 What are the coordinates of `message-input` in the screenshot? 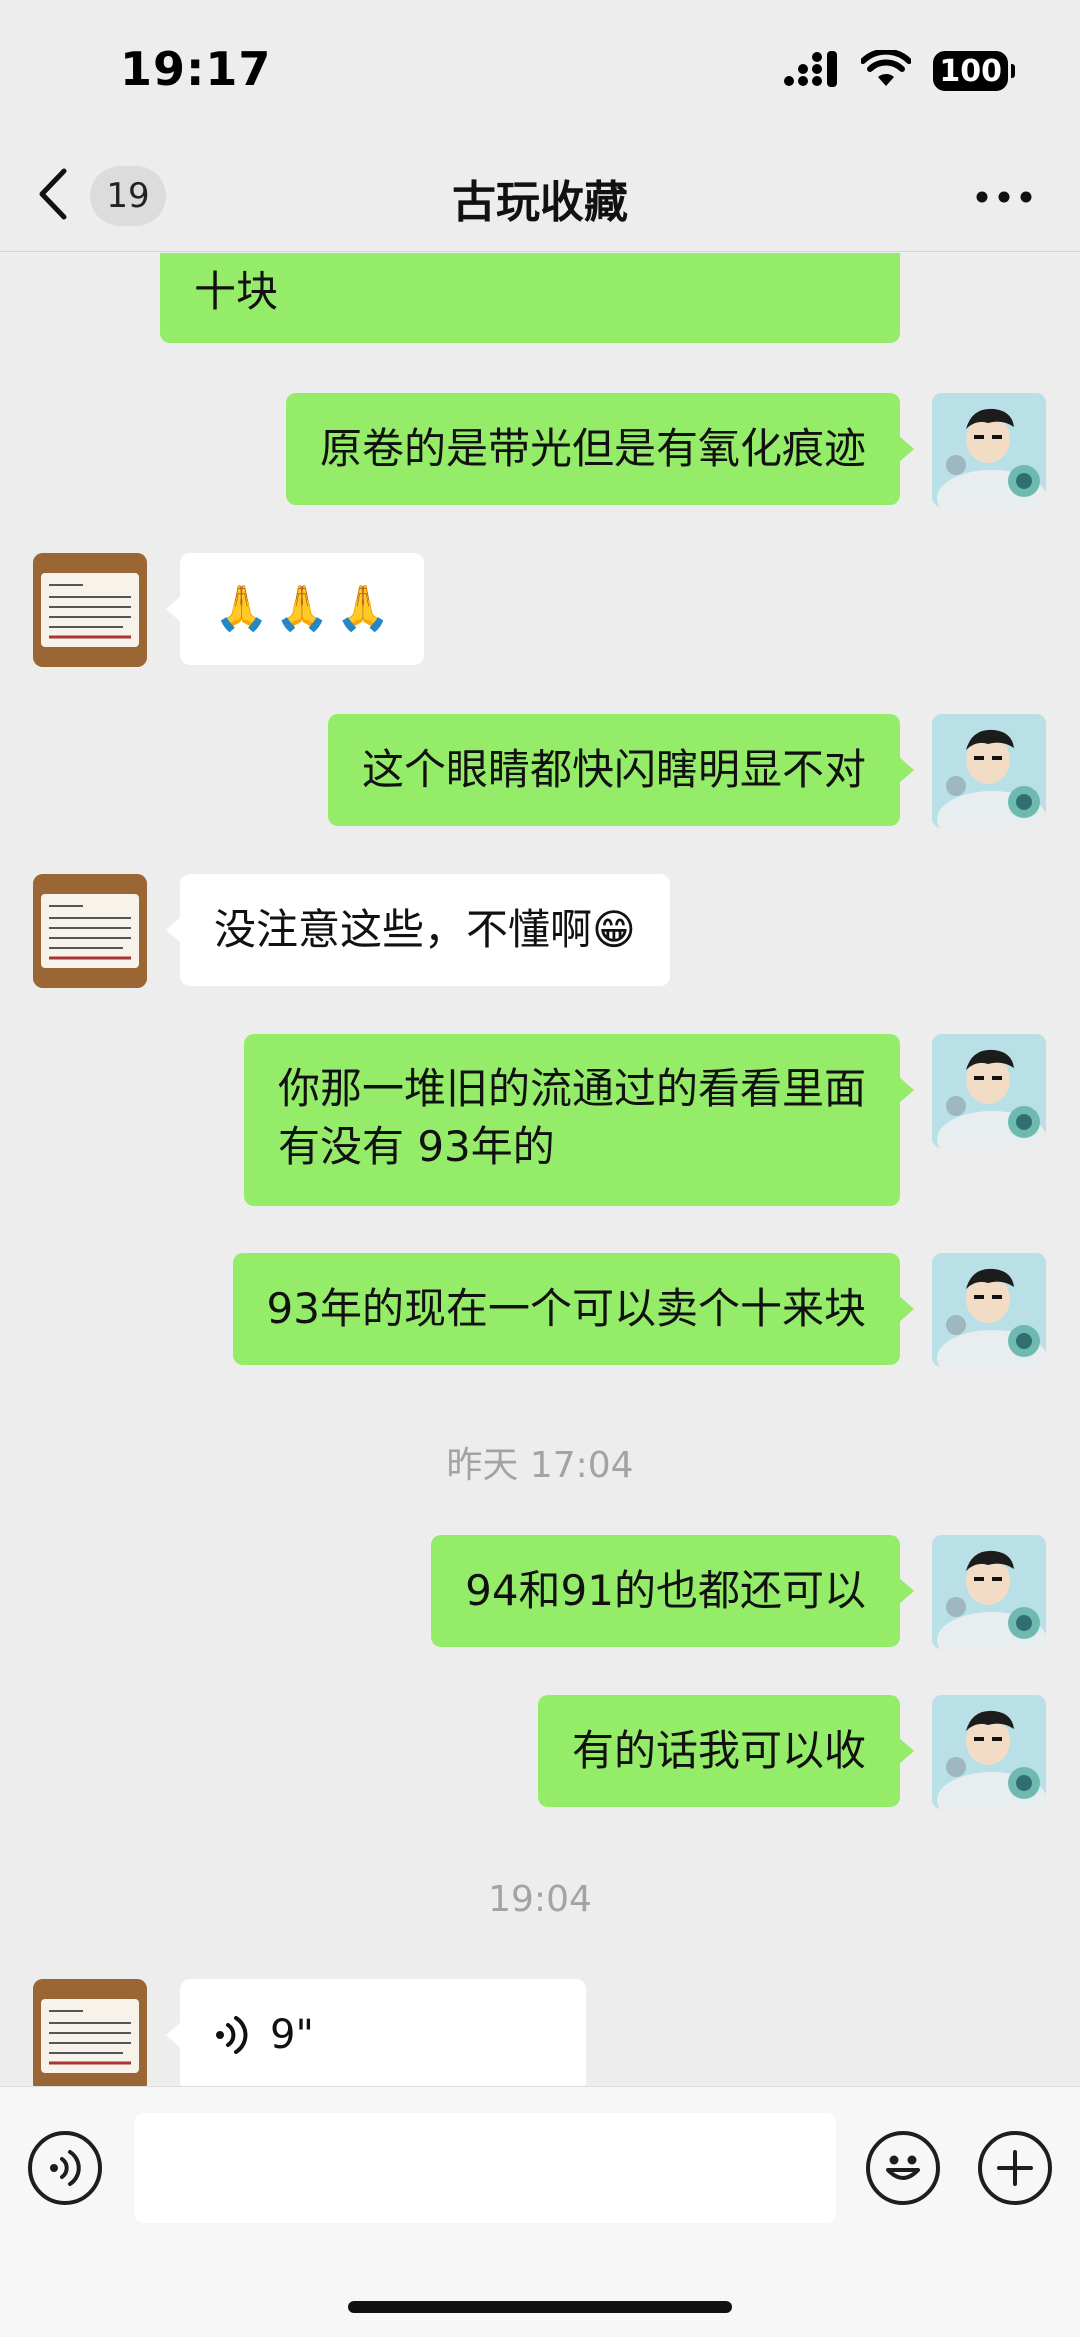 It's located at (485, 2168).